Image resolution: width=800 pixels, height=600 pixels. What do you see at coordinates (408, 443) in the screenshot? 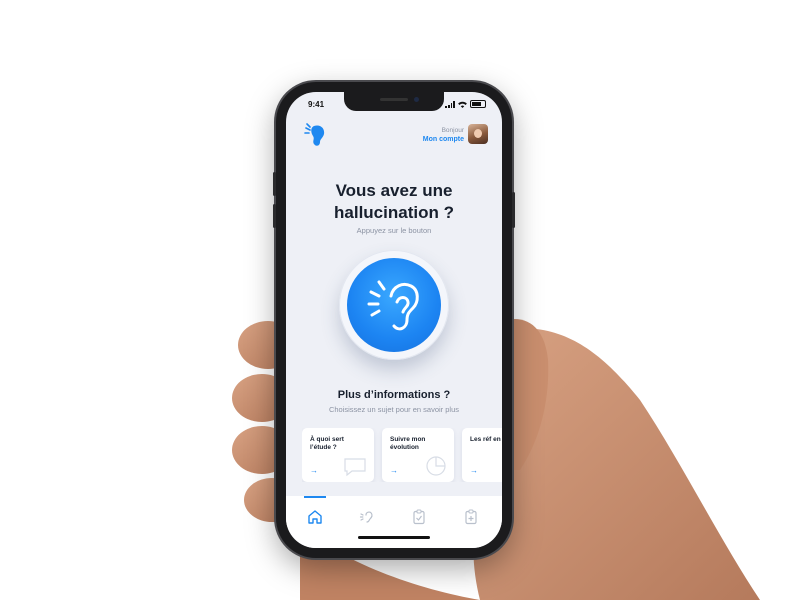
I see `card-label: Suivre mon évolution` at bounding box center [408, 443].